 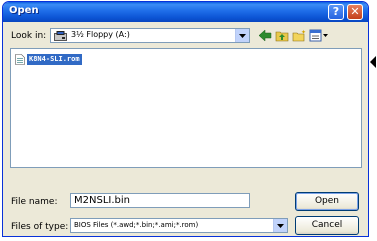 What do you see at coordinates (299, 35) in the screenshot?
I see `new-folder-icon: ✦` at bounding box center [299, 35].